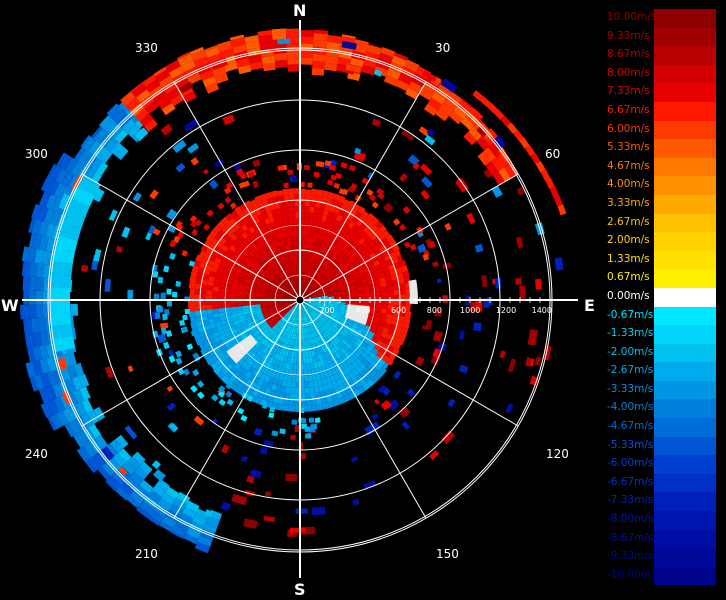  Describe the element at coordinates (36, 154) in the screenshot. I see `bearing-label-300: 300` at that location.